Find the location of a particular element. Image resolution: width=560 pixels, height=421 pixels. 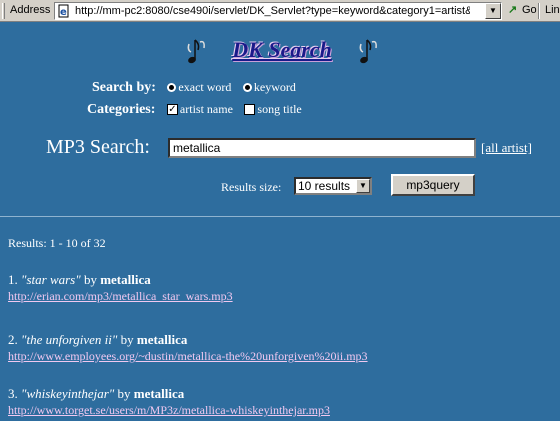

mp3-search-label: MP3 Search: is located at coordinates (98, 147).